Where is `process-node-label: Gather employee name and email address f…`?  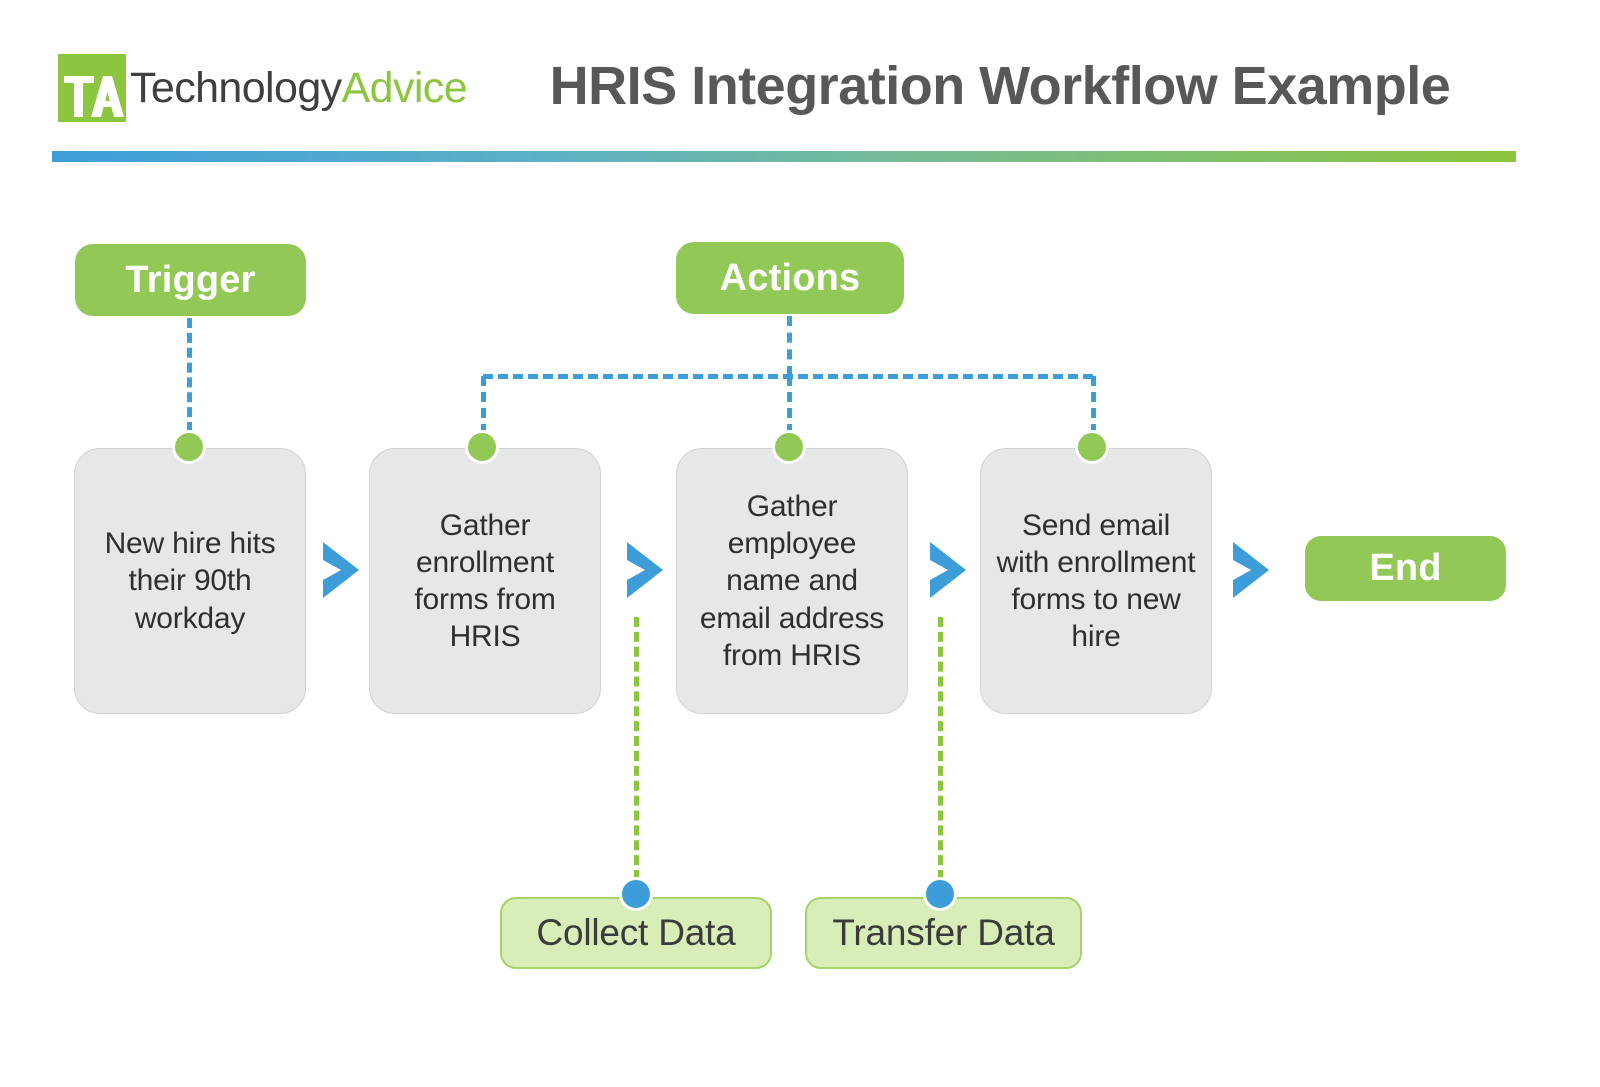 process-node-label: Gather employee name and email address f… is located at coordinates (792, 581).